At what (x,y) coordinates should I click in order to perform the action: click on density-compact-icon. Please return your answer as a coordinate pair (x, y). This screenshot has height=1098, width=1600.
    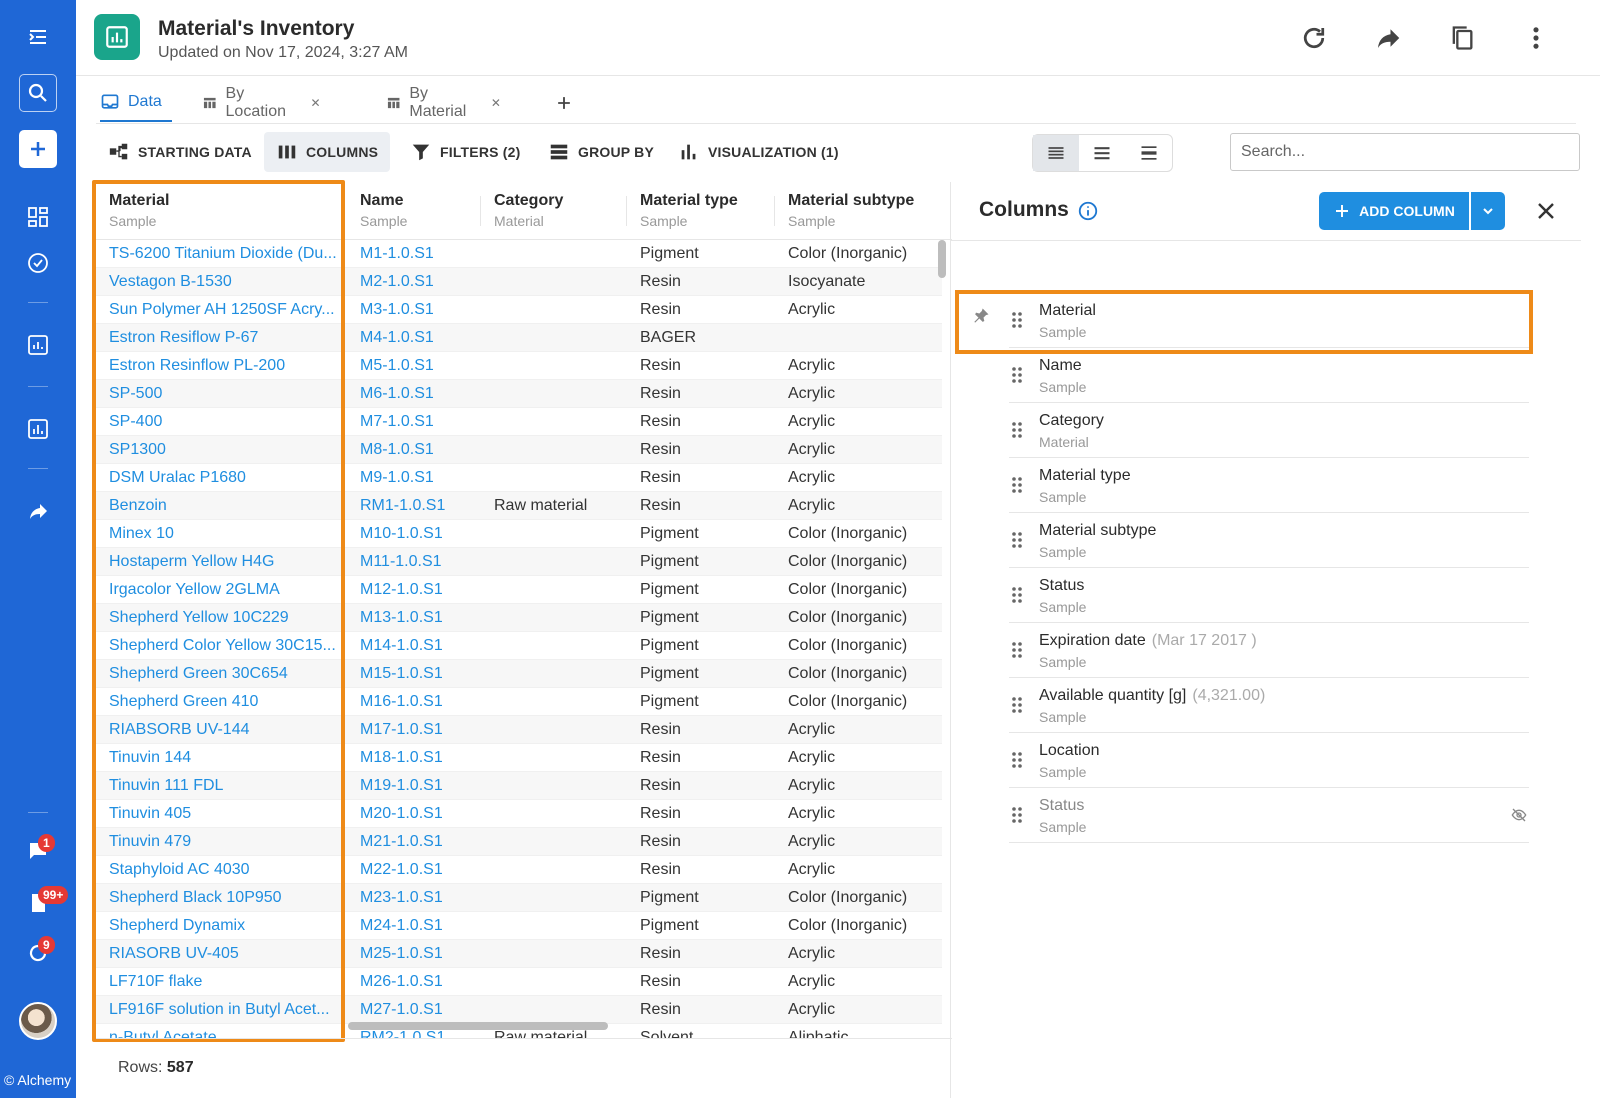
    Looking at the image, I should click on (1056, 153).